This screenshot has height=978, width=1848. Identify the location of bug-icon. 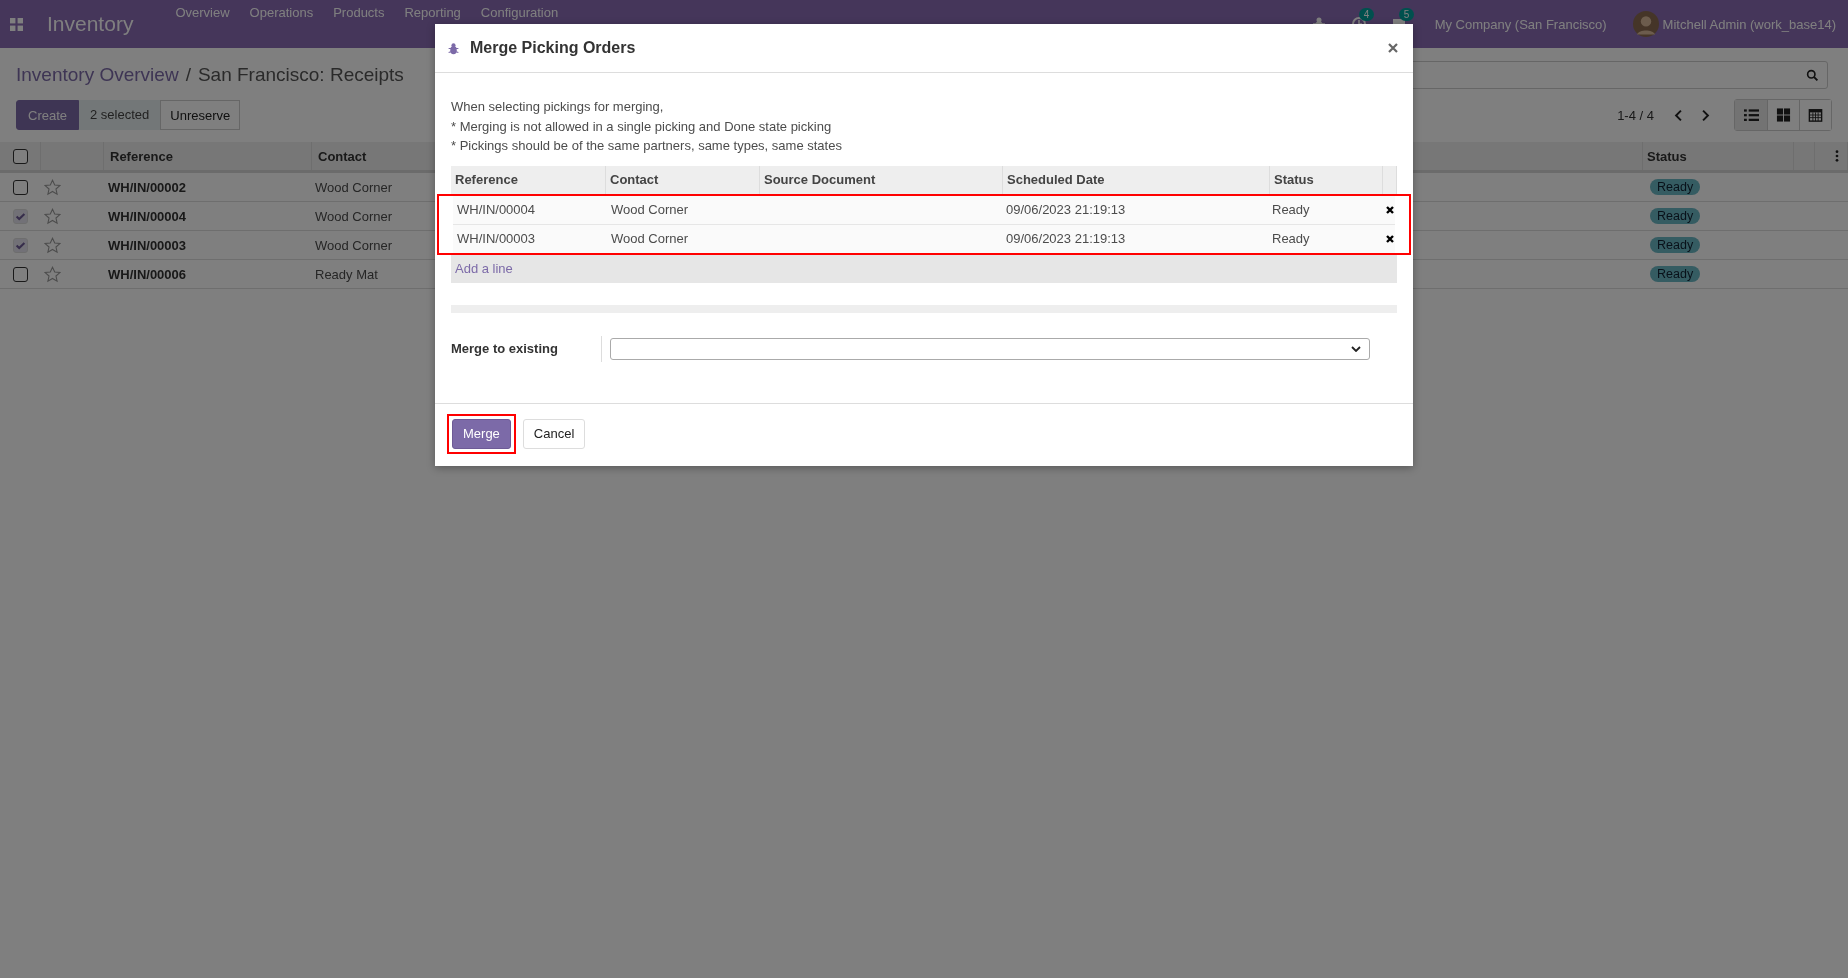
(453, 48).